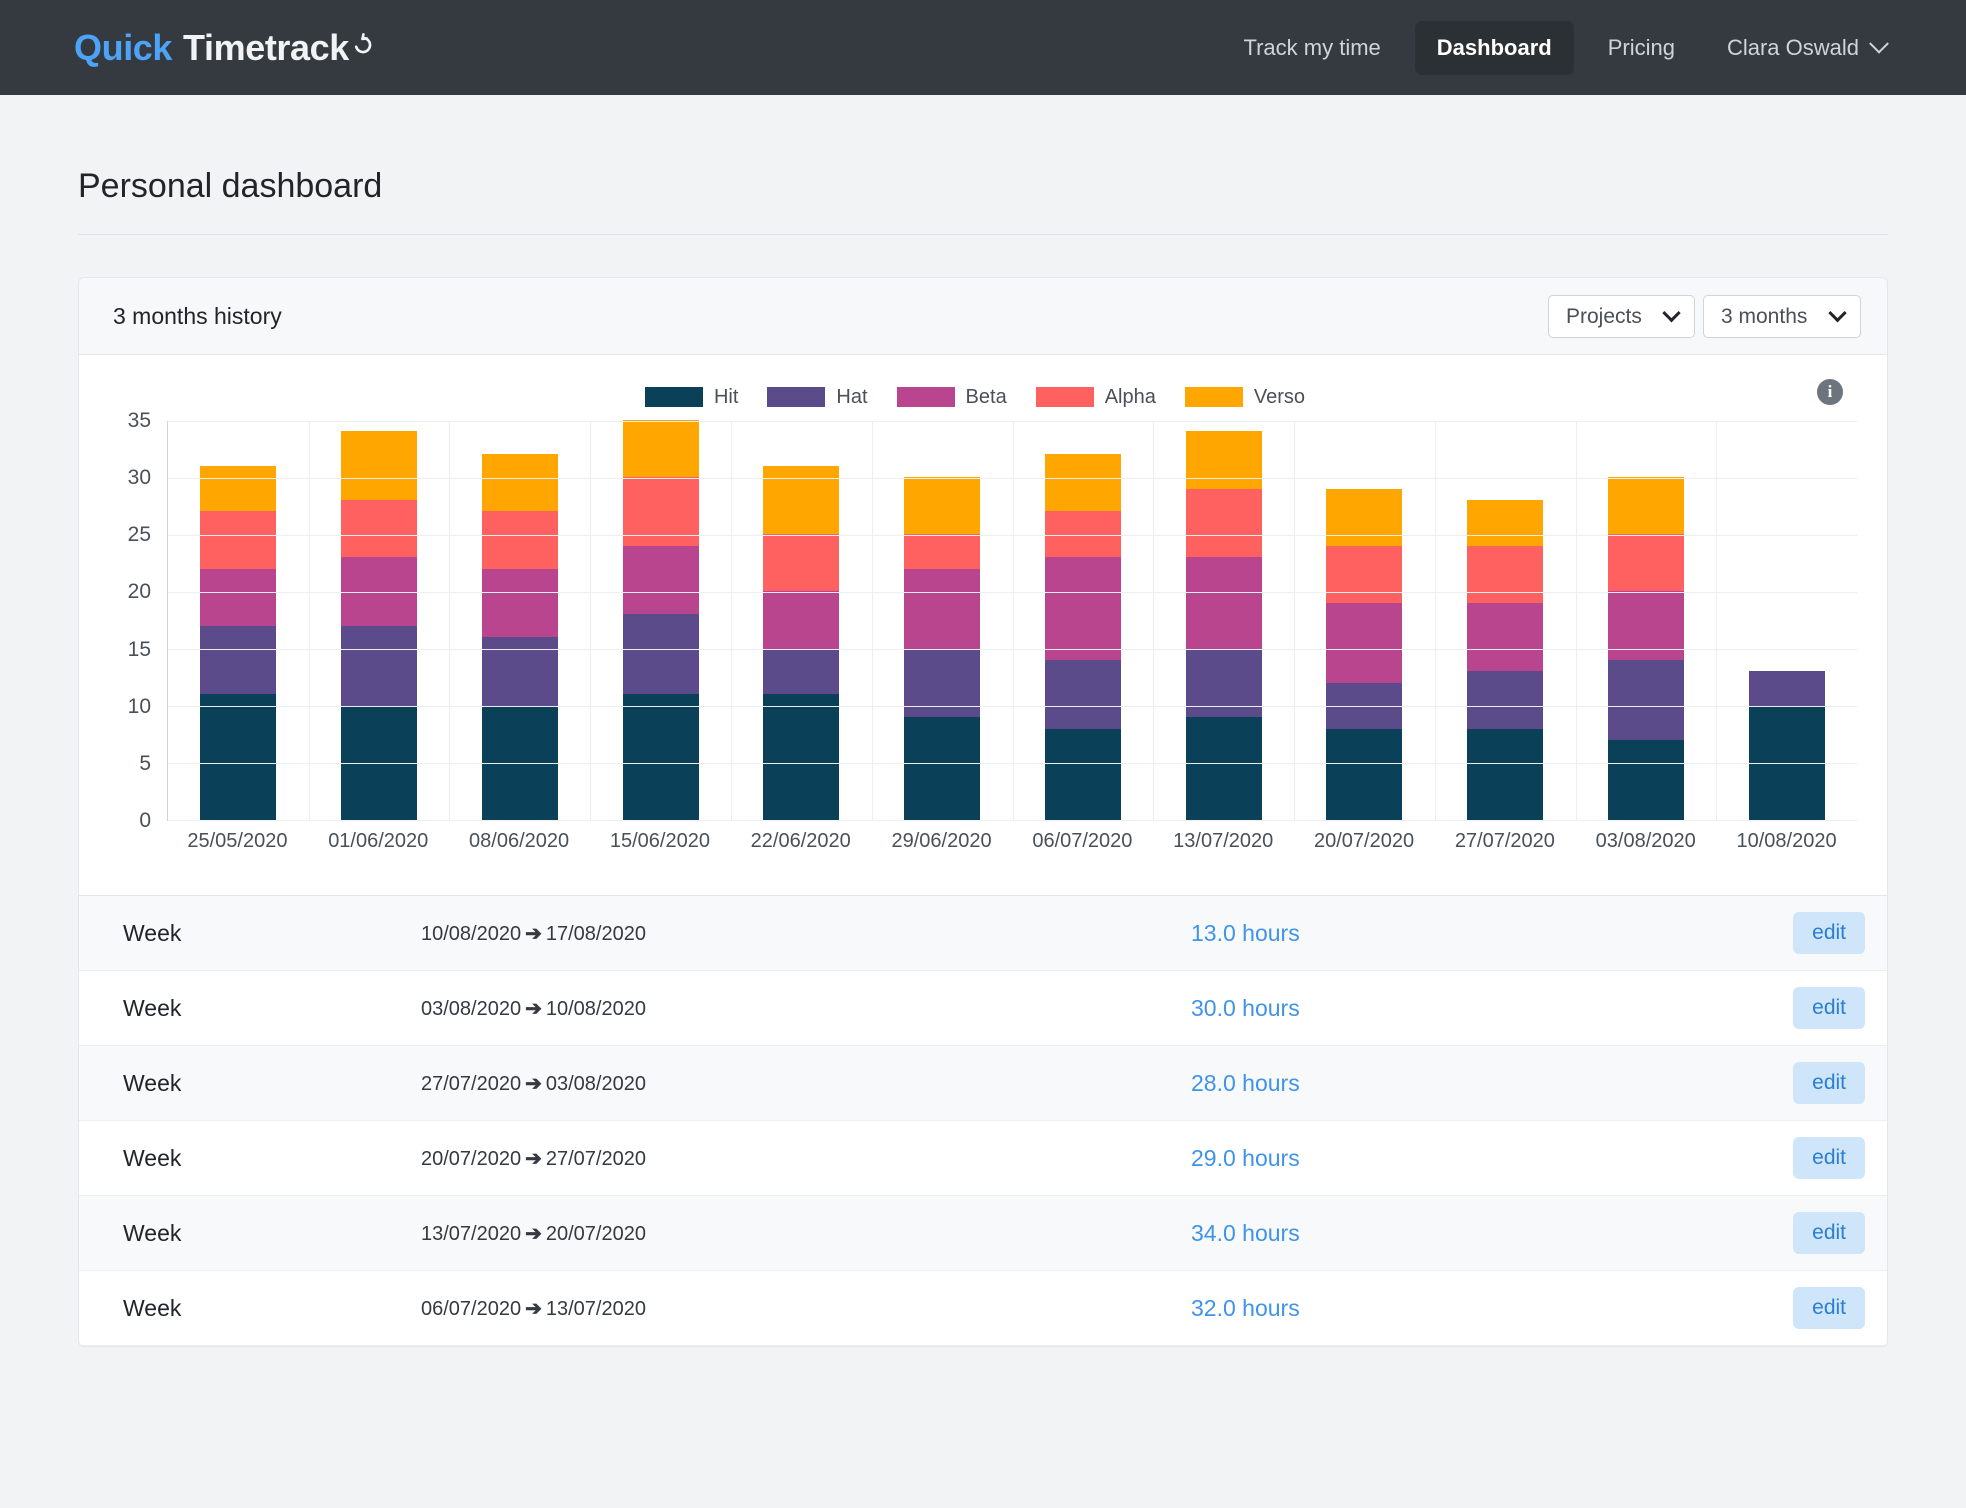 This screenshot has height=1508, width=1966. Describe the element at coordinates (1492, 1008) in the screenshot. I see `row-hours-link: 30.0 hours` at that location.